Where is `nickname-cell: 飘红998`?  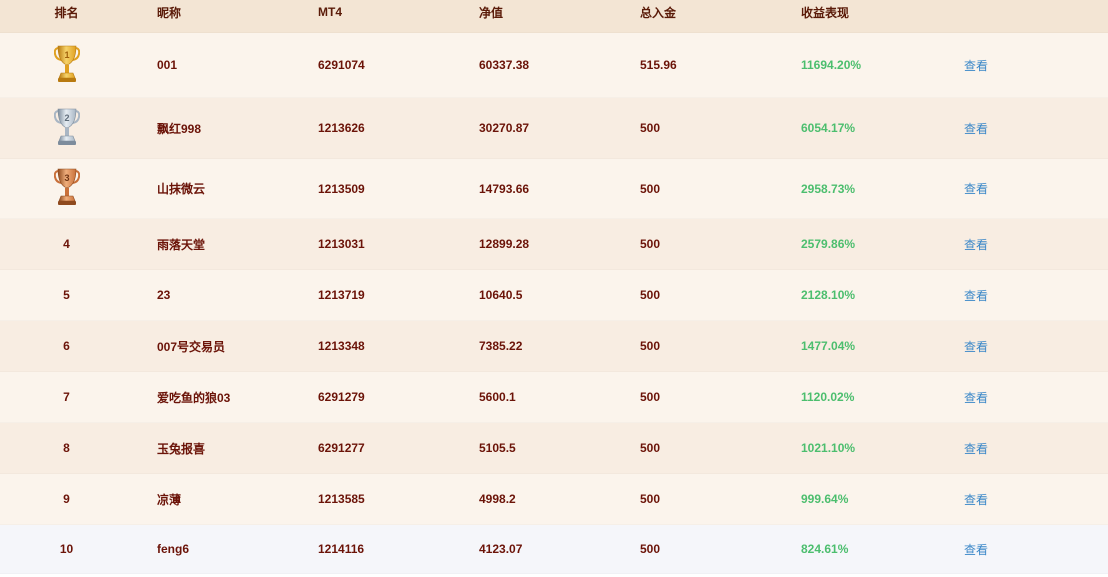
nickname-cell: 飘红998 is located at coordinates (179, 128).